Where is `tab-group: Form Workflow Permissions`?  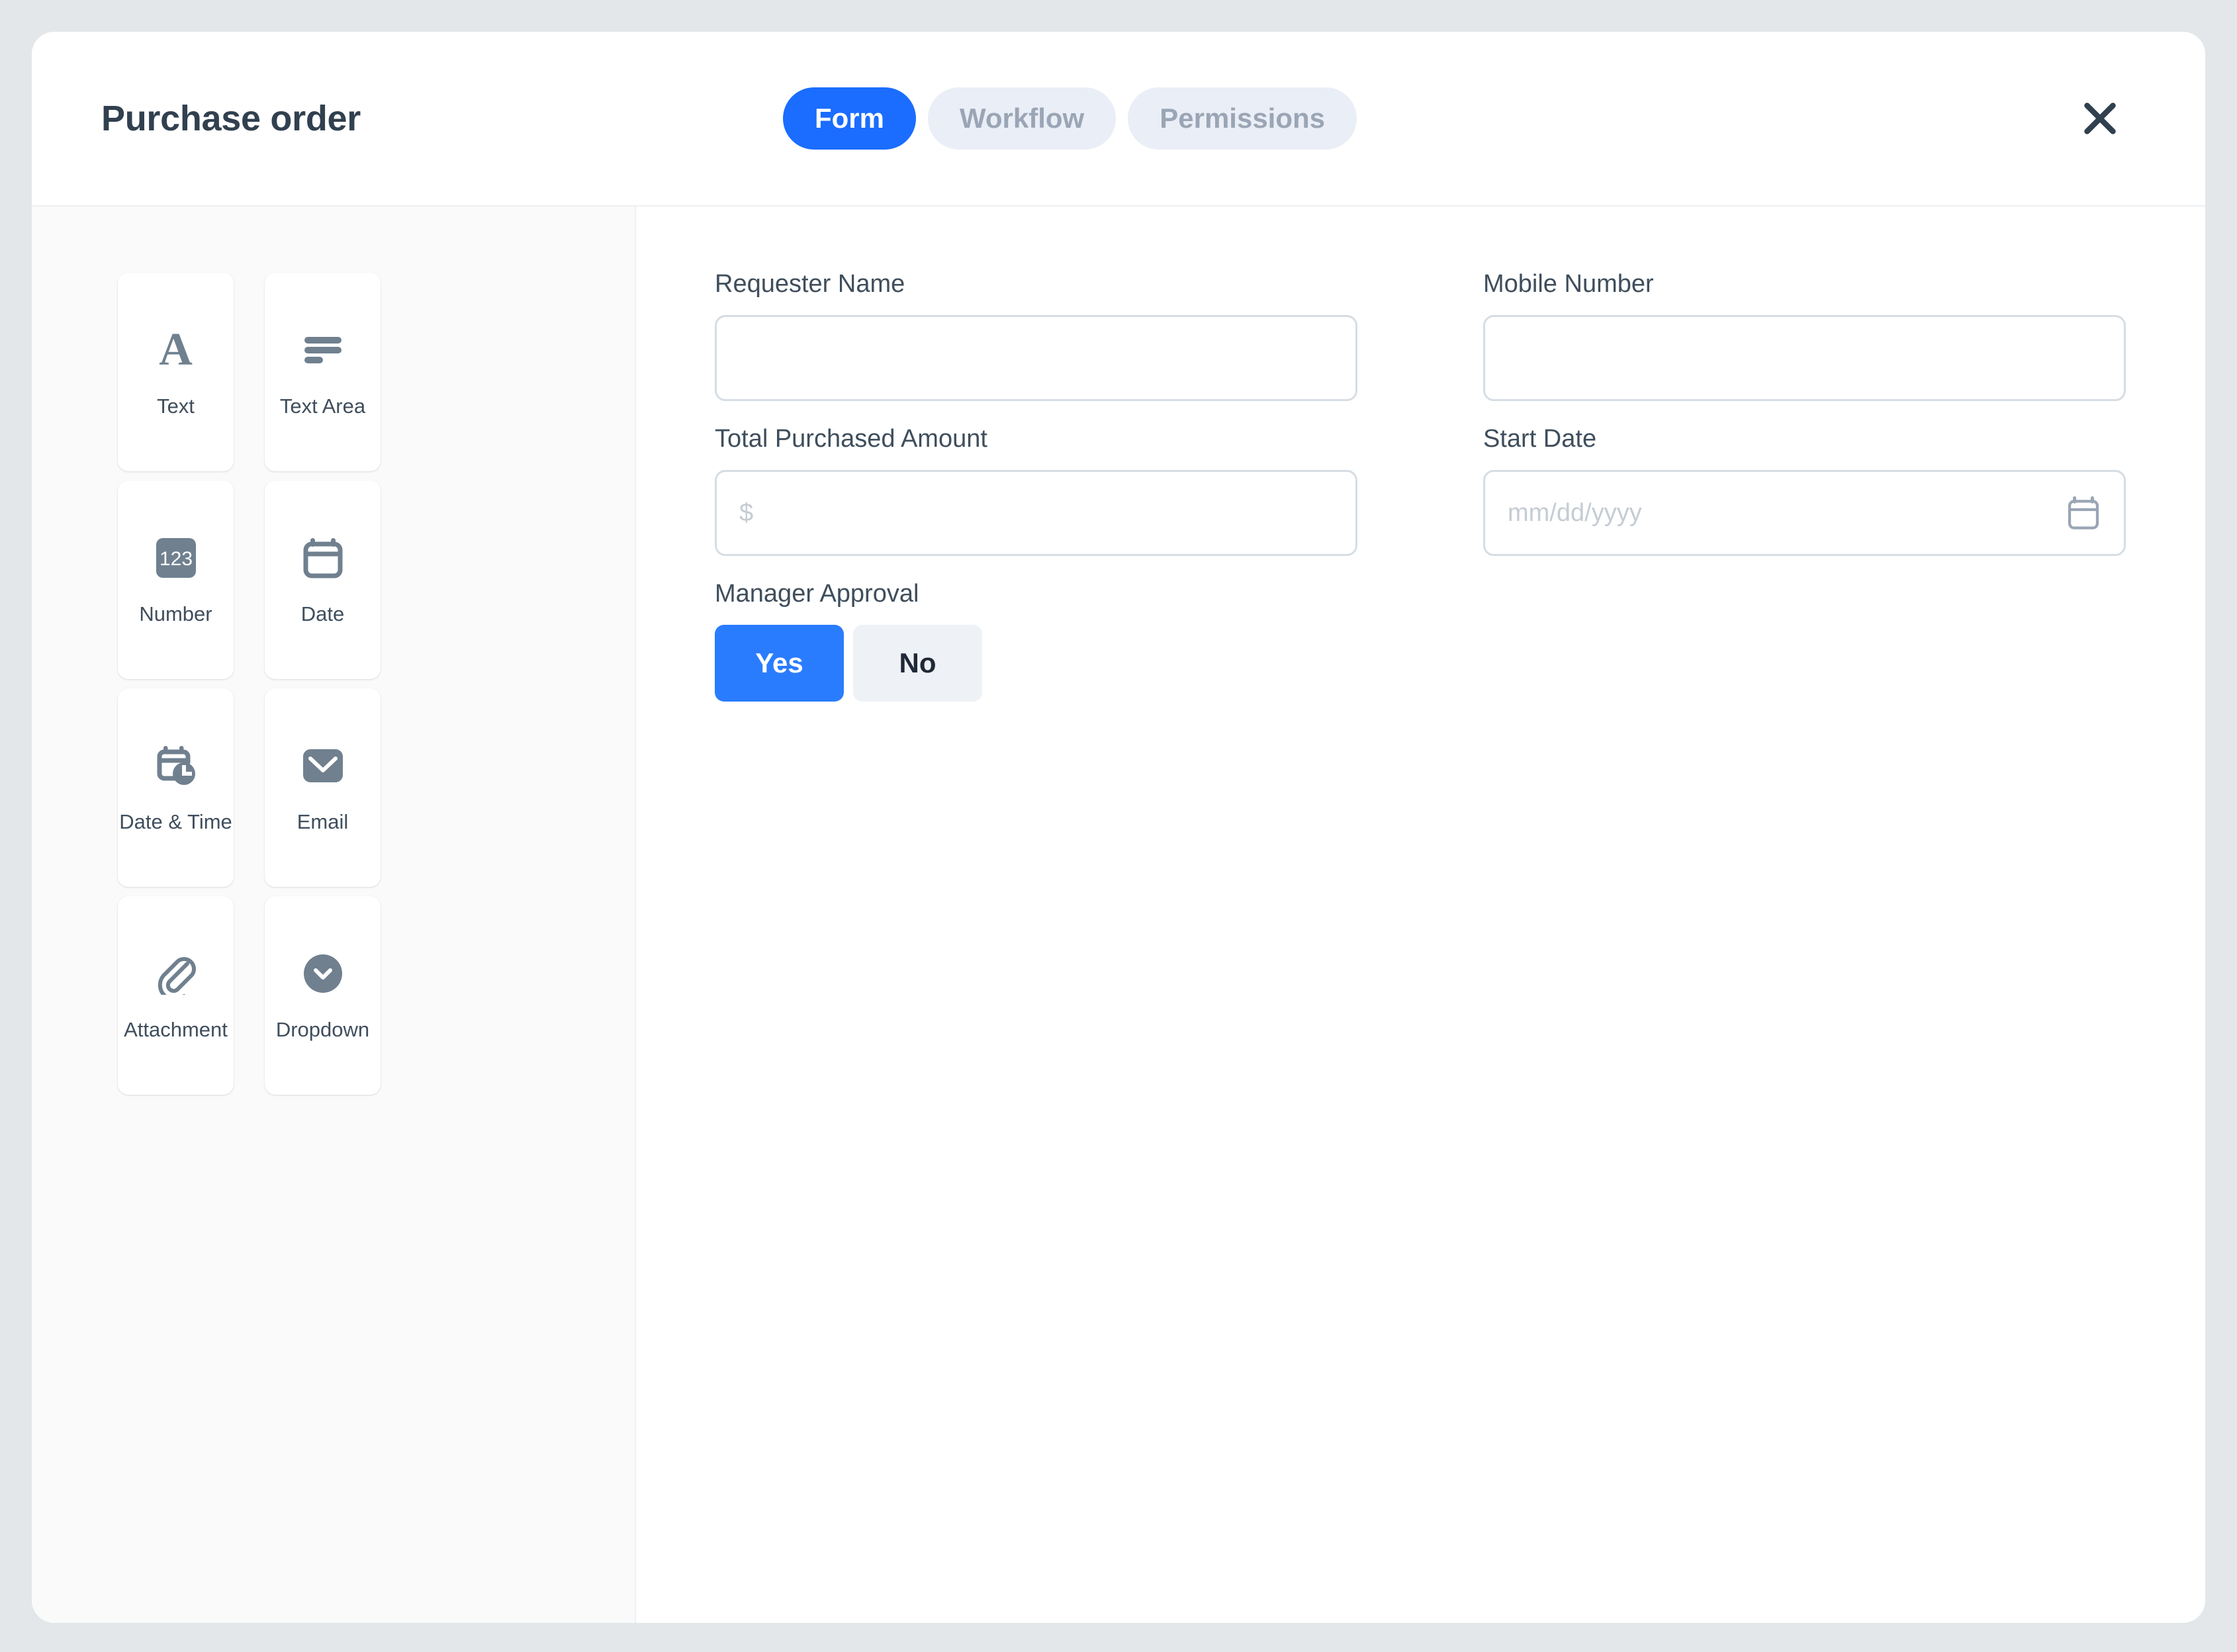
tab-group: Form Workflow Permissions is located at coordinates (1070, 118).